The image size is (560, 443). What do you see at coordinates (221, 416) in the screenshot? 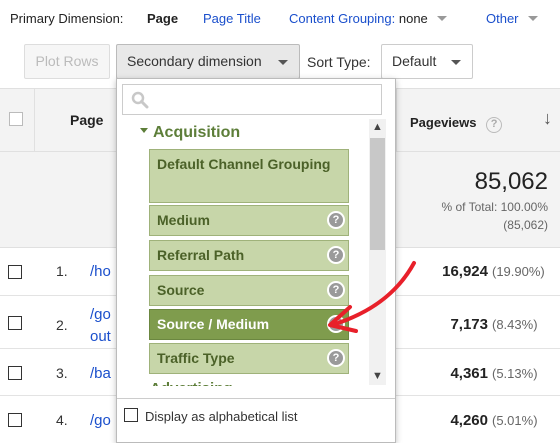
I see `alphabetical-list-label: Display as alphabetical list` at bounding box center [221, 416].